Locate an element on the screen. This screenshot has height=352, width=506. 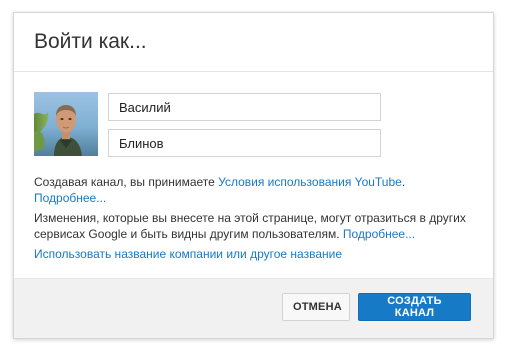
avatar is located at coordinates (66, 124).